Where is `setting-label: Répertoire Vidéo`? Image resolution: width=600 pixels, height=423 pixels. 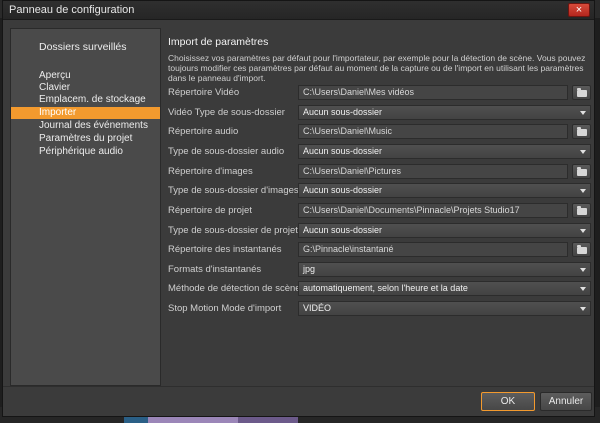
setting-label: Répertoire Vidéo is located at coordinates (204, 92).